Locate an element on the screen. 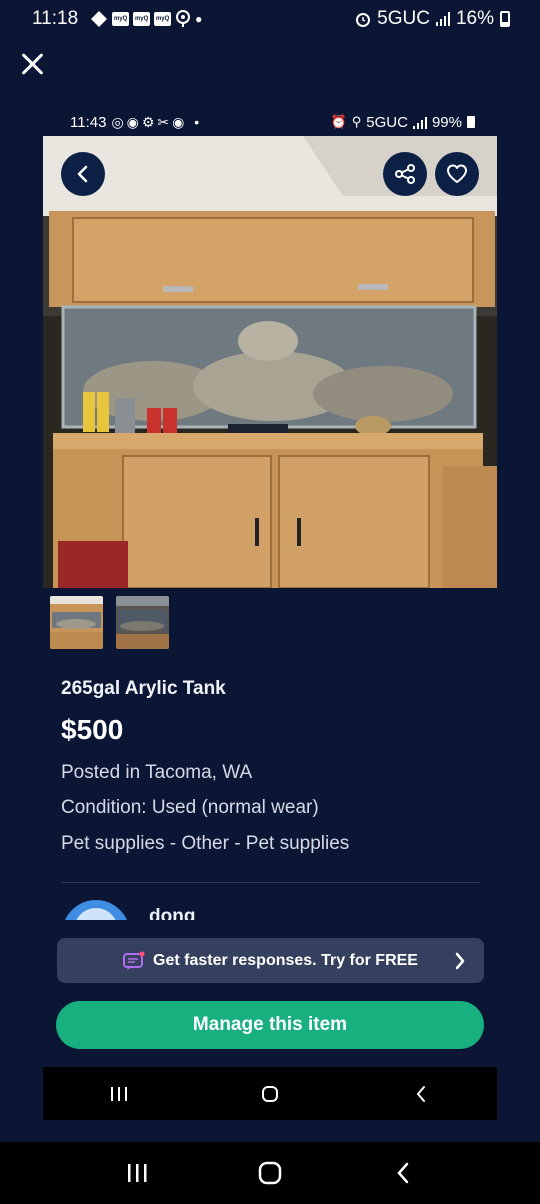 The height and width of the screenshot is (1204, 540). inner-notification-icons: ◎◉⚙✂◉ • is located at coordinates (157, 121).